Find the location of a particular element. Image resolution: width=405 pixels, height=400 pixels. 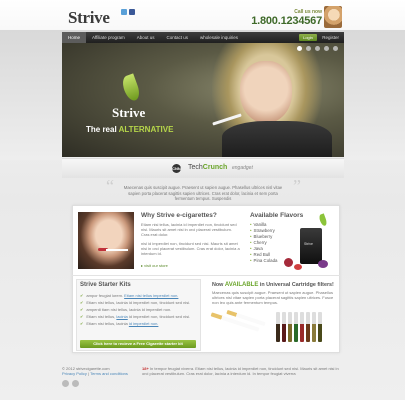

press-logo-engadget: engadget is located at coordinates (242, 168).